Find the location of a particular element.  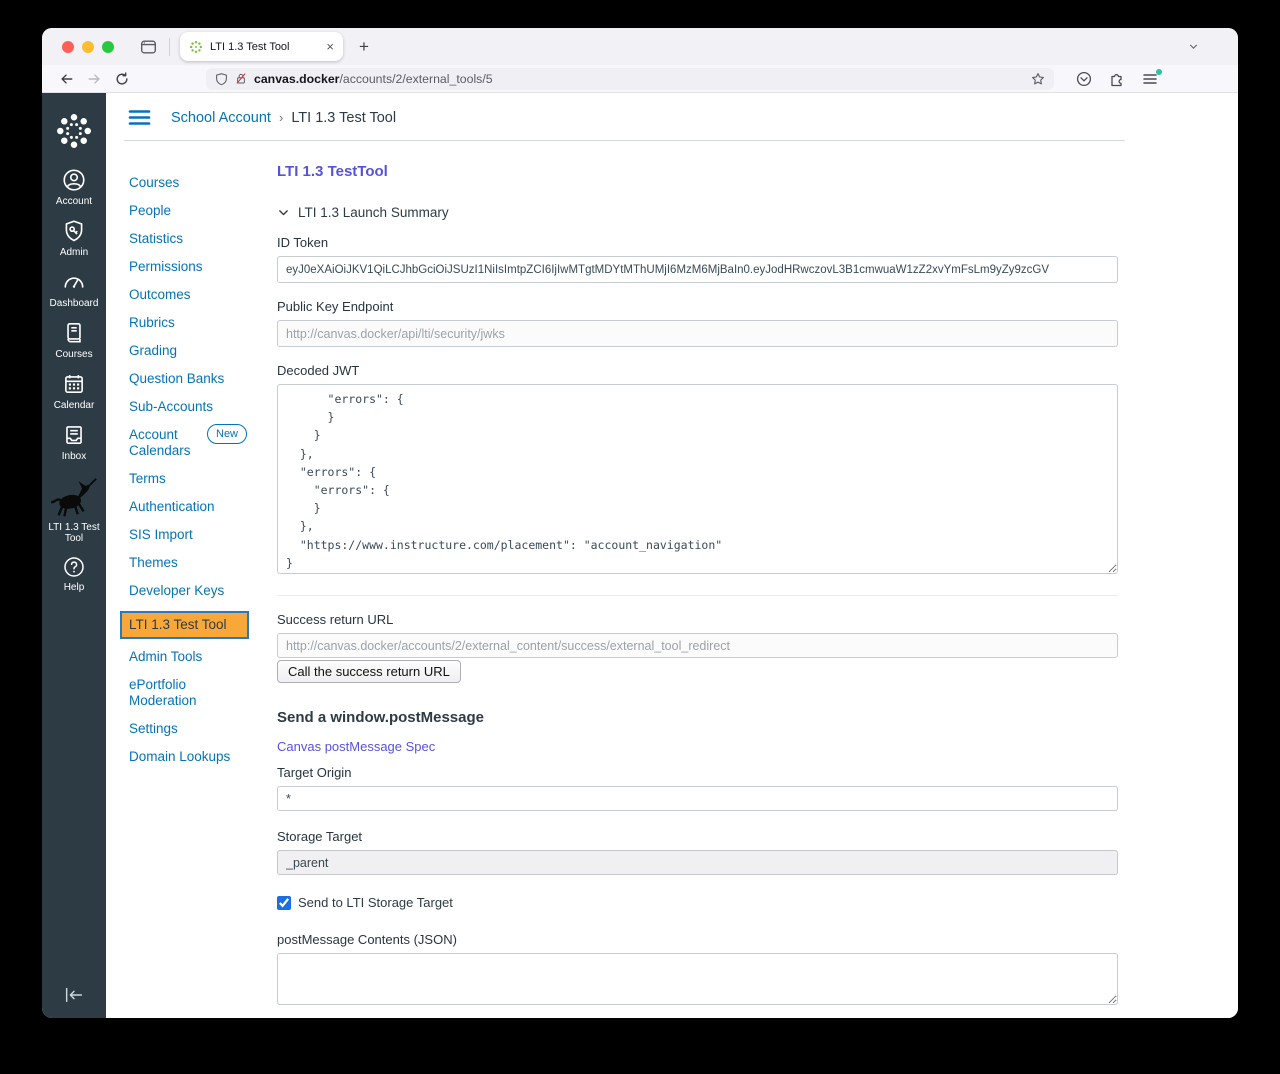

decoded-jwt-label: Decoded JWT is located at coordinates (318, 370).